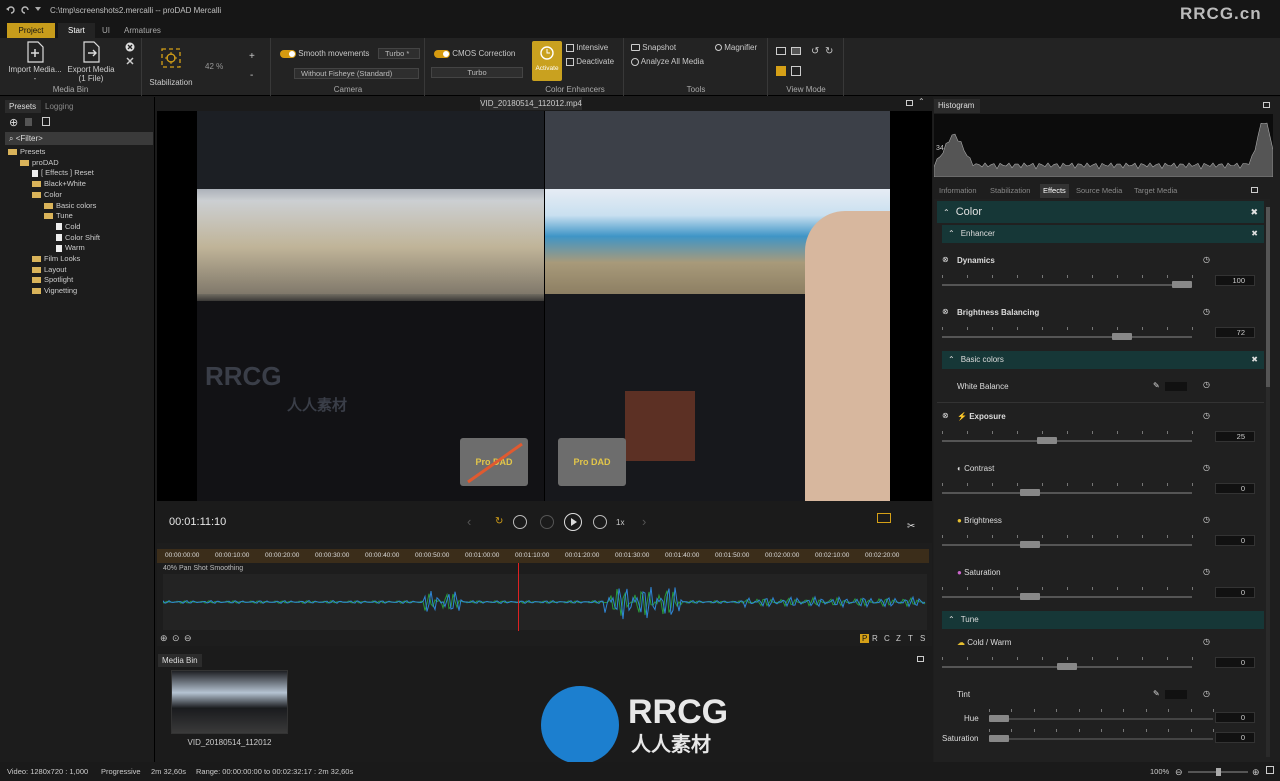 This screenshot has width=1280, height=781. What do you see at coordinates (587, 47) in the screenshot?
I see `intensive-button: Intensive` at bounding box center [587, 47].